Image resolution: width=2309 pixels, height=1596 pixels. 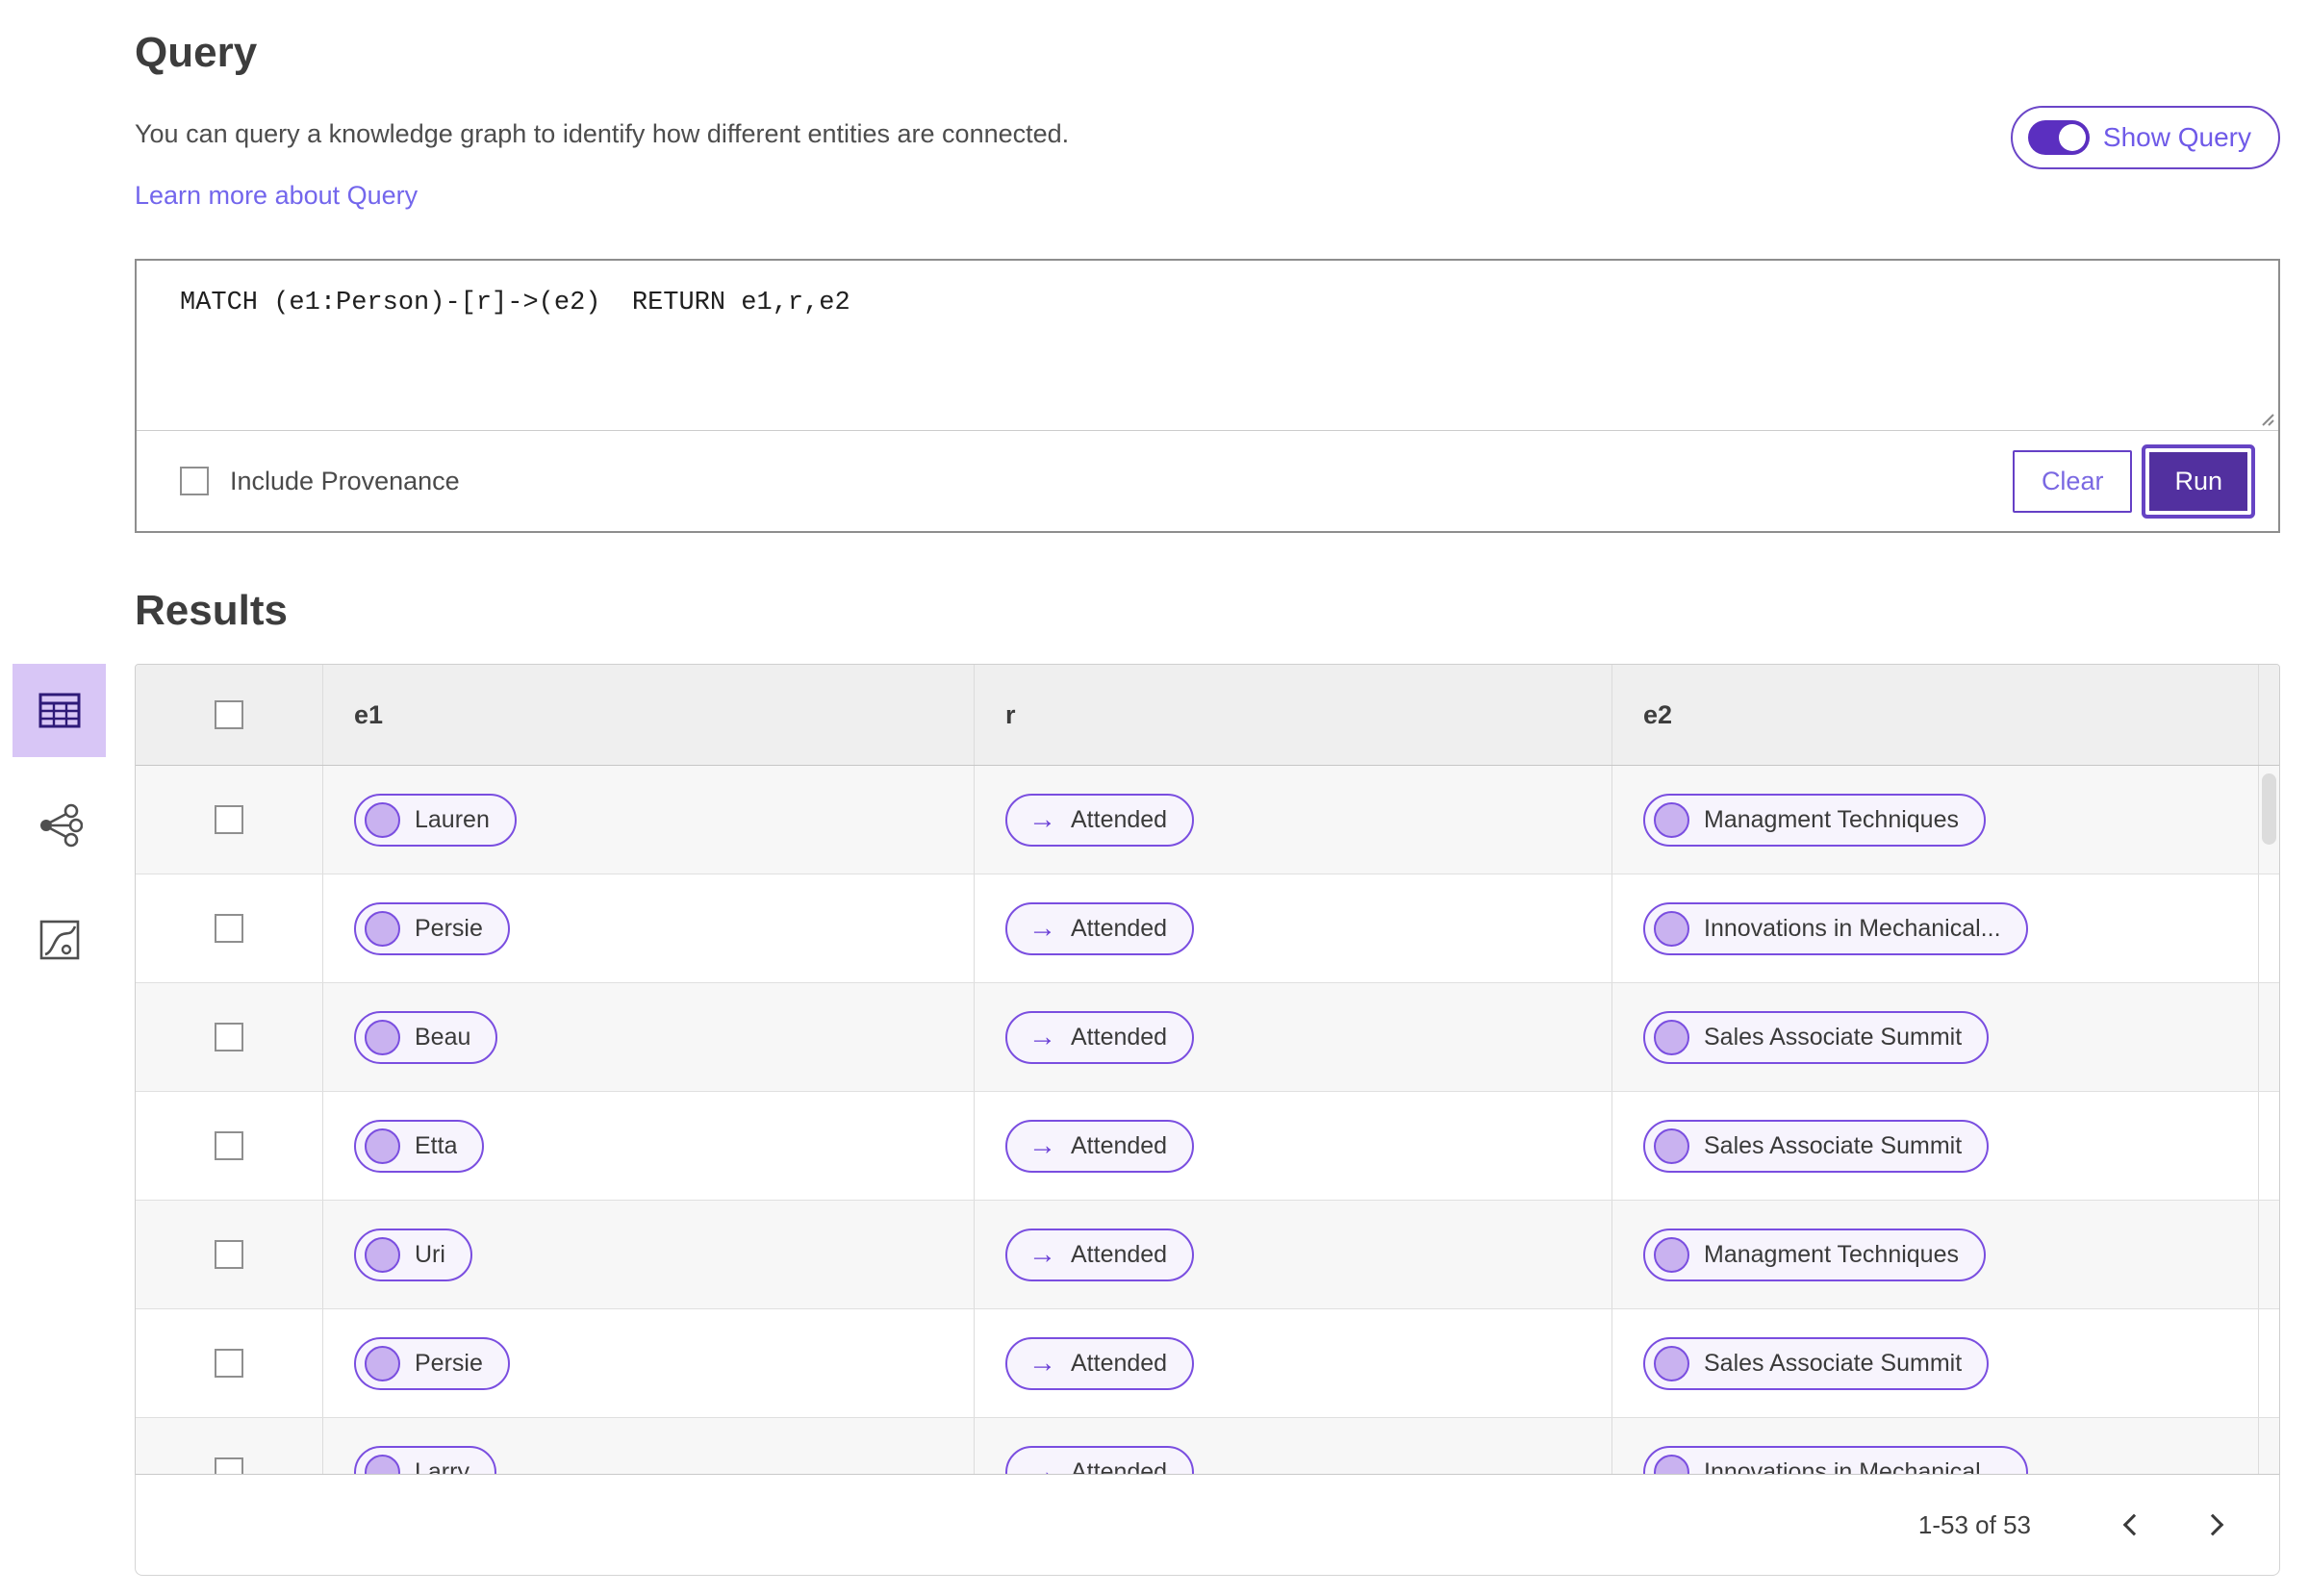 I want to click on chevron-left-icon, so click(x=2133, y=1524).